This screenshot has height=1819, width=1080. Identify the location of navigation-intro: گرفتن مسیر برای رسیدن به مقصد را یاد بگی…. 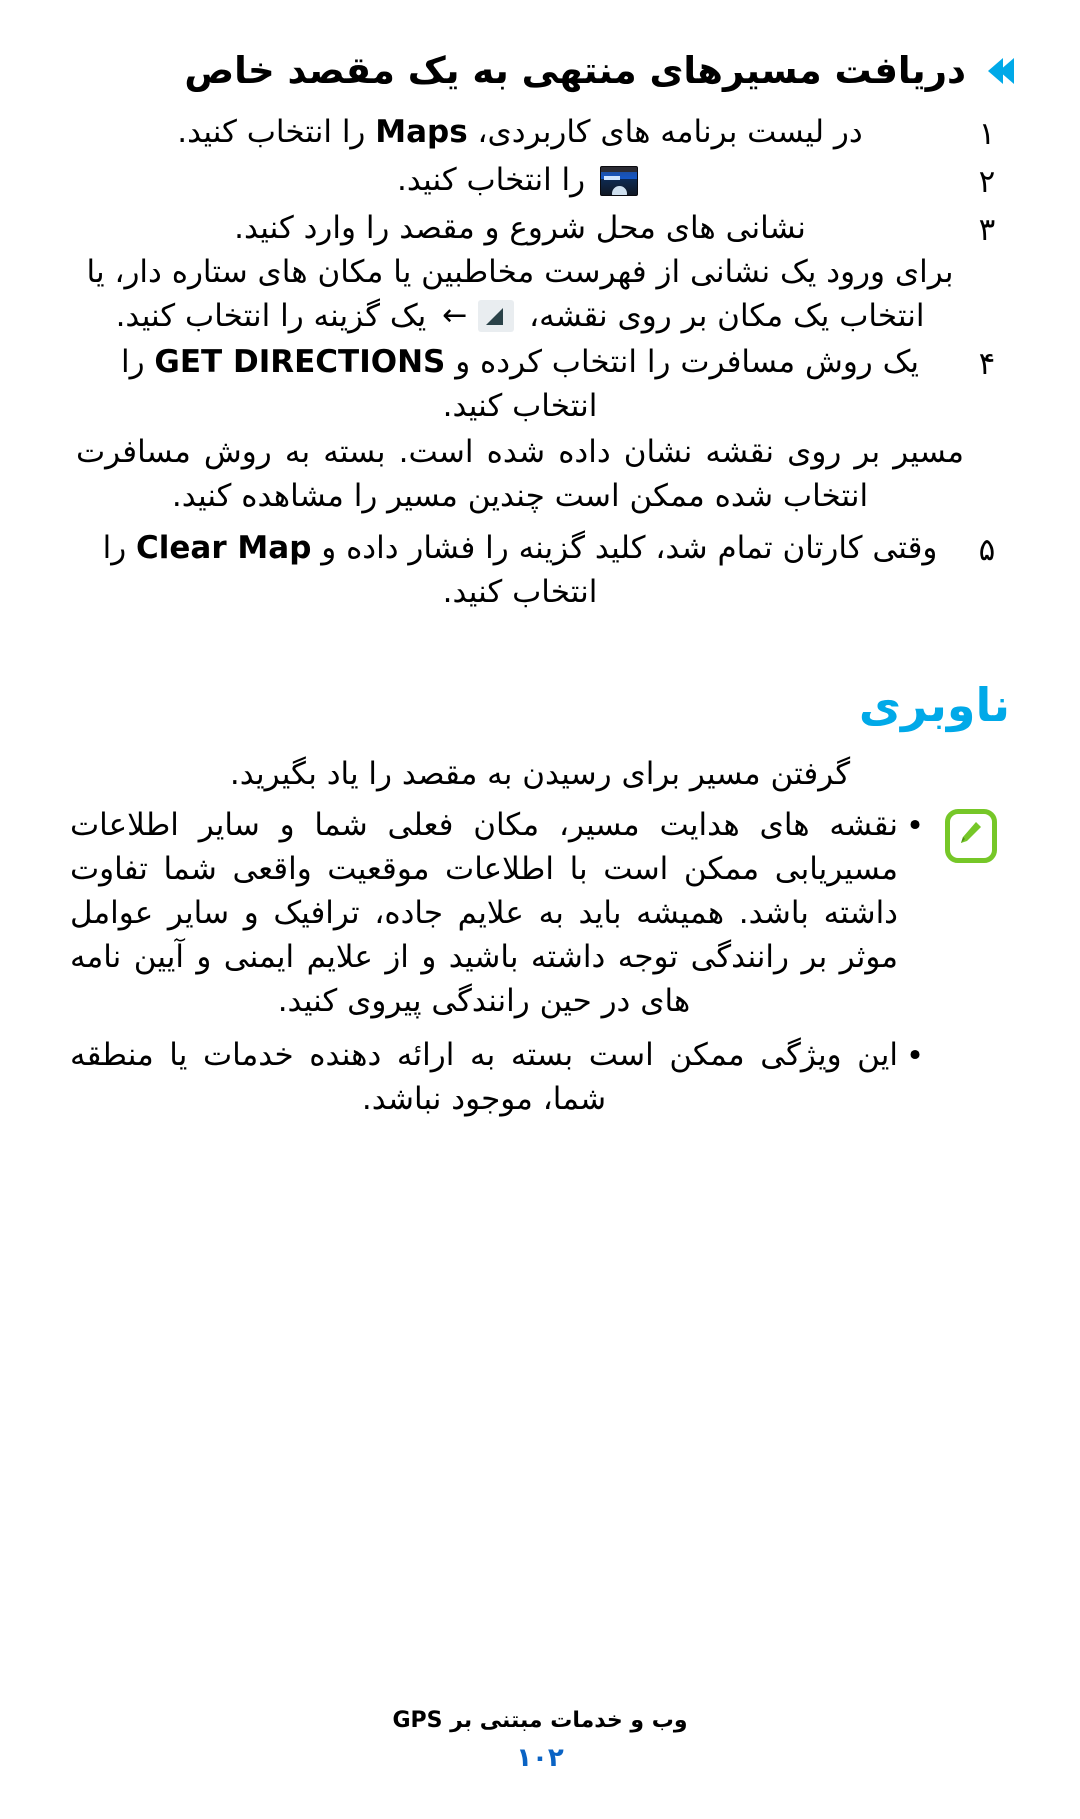
(540, 773).